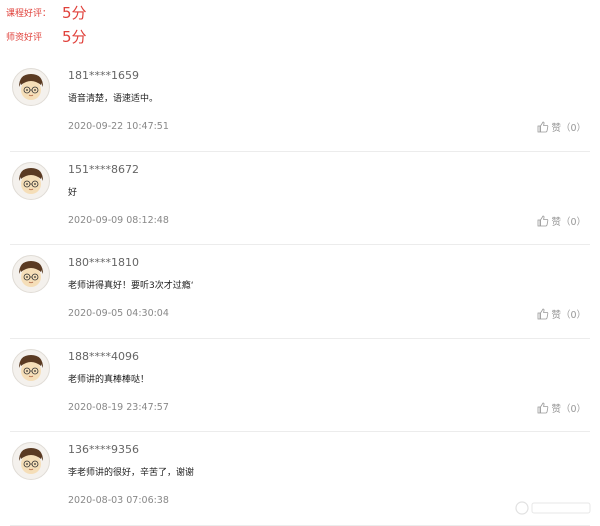  What do you see at coordinates (74, 12) in the screenshot?
I see `course-rating-score: 5分` at bounding box center [74, 12].